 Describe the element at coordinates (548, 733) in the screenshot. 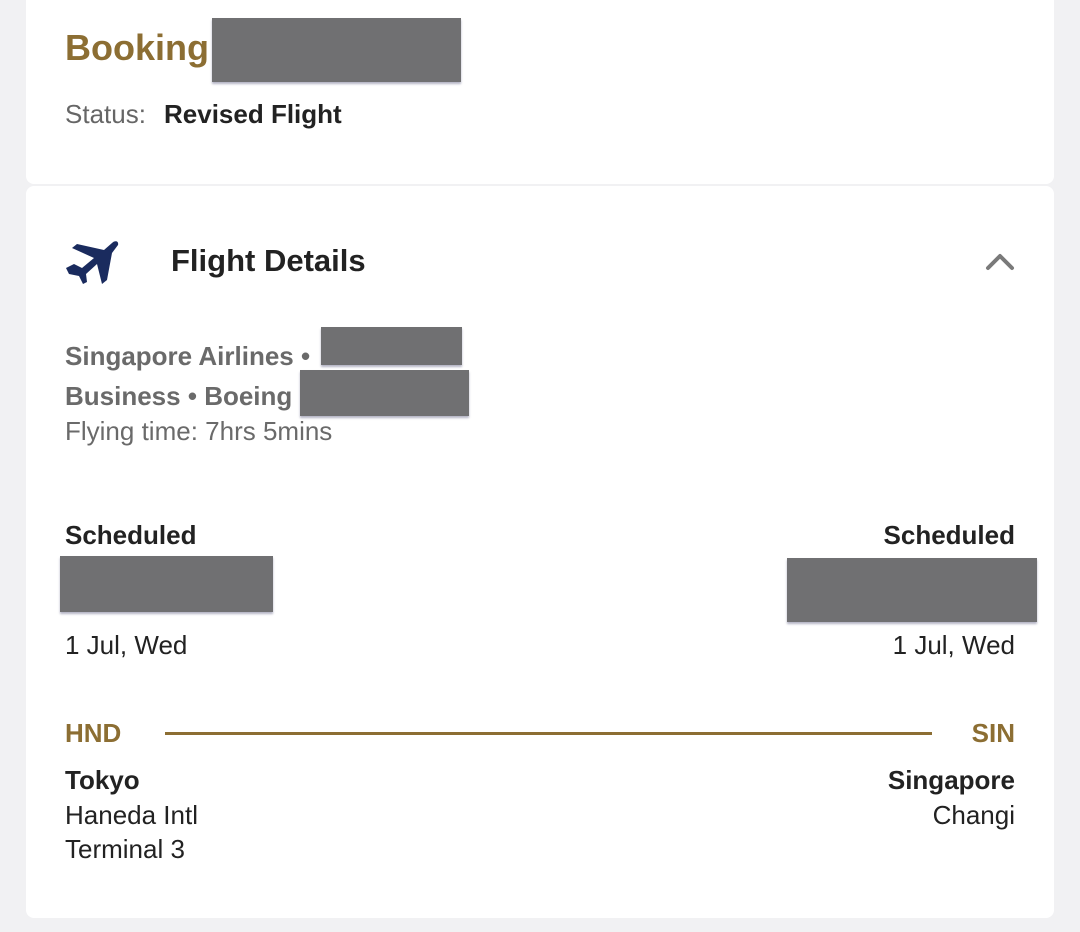

I see `route-line` at that location.